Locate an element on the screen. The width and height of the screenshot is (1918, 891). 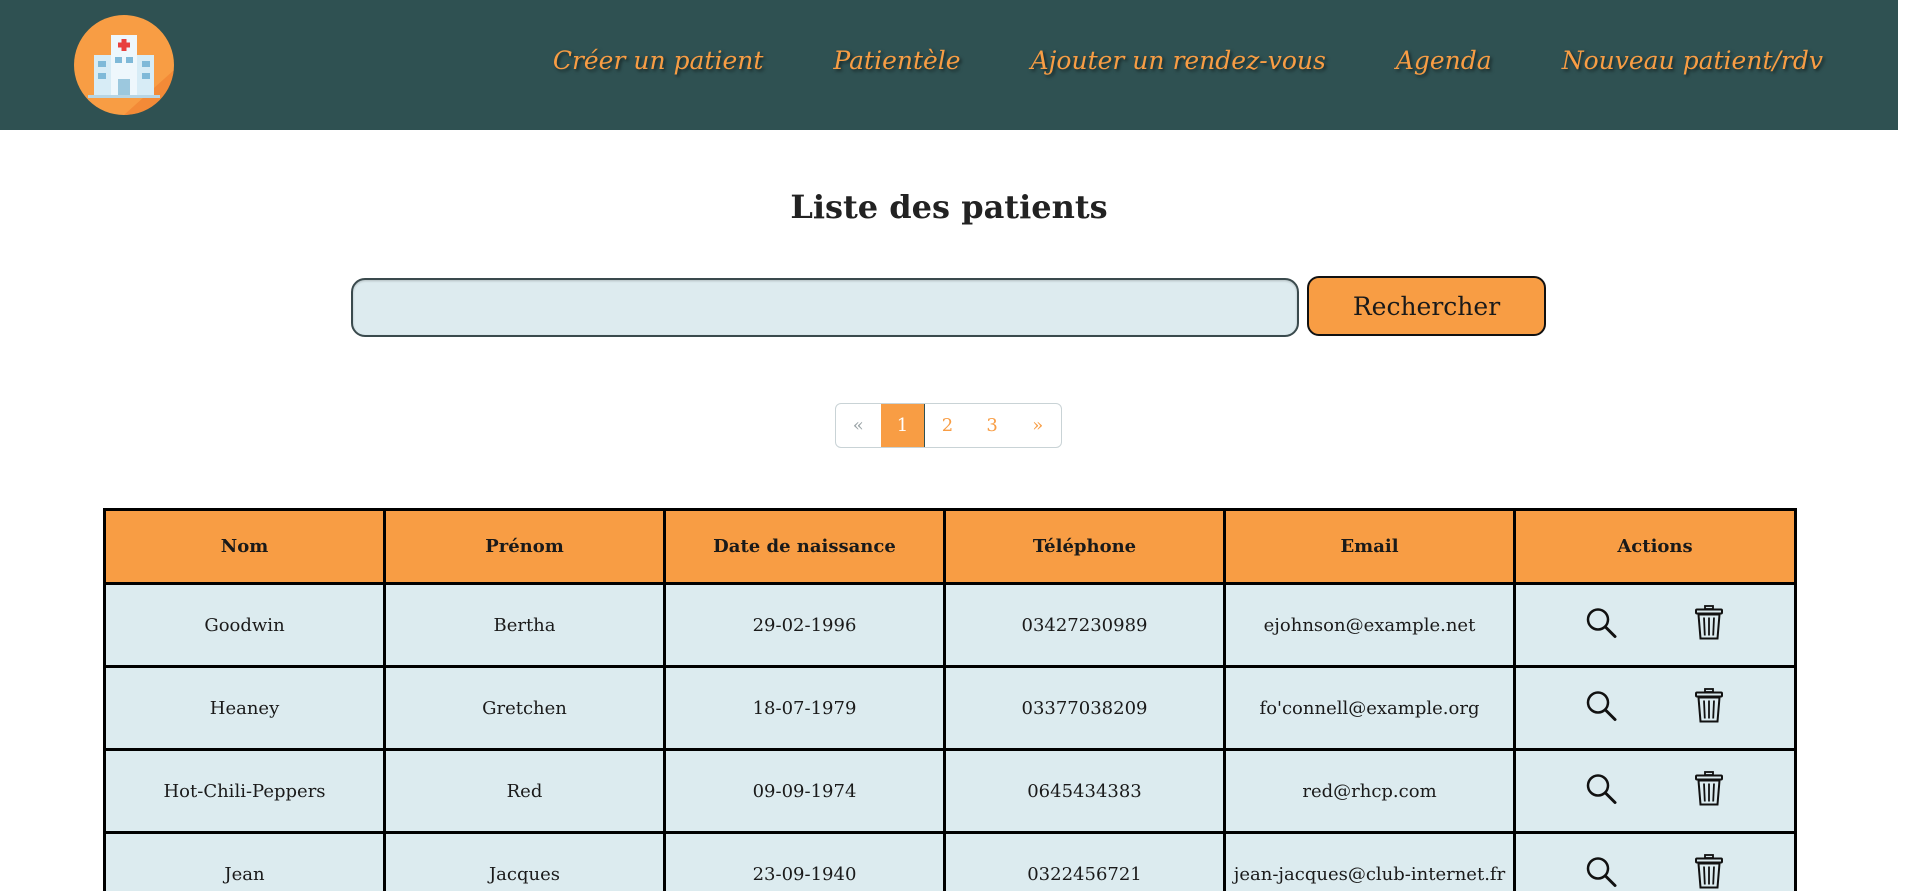
column-header-actions: Actions is located at coordinates (1655, 546).